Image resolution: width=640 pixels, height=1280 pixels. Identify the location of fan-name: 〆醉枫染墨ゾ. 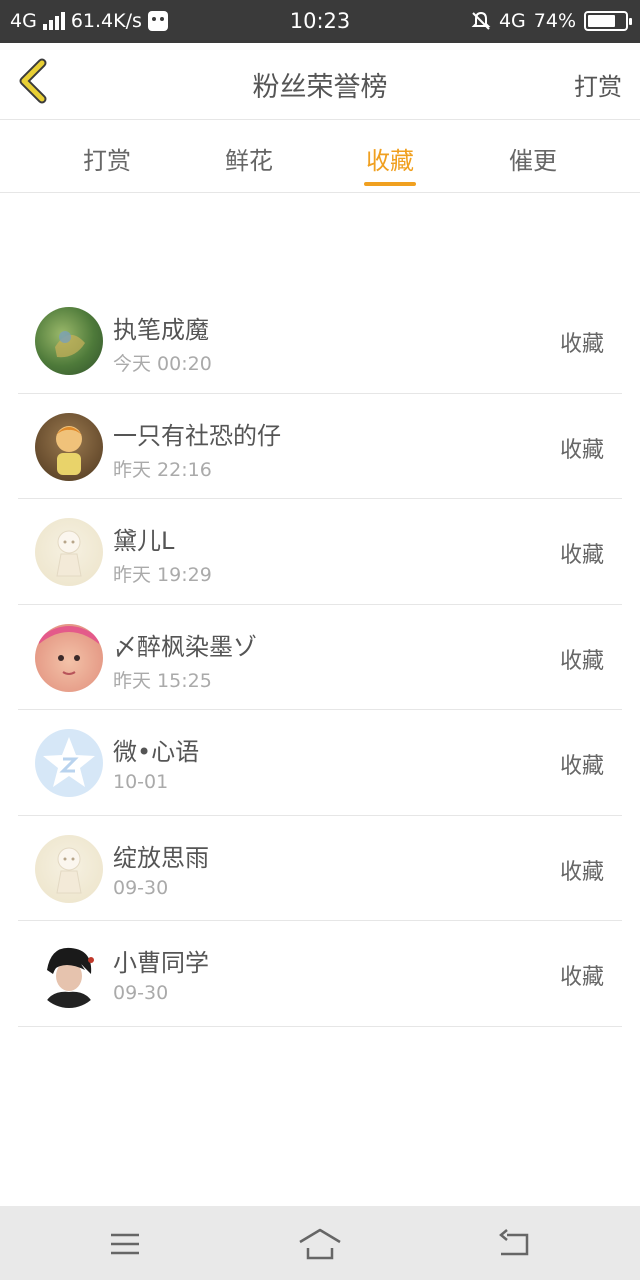
(185, 646).